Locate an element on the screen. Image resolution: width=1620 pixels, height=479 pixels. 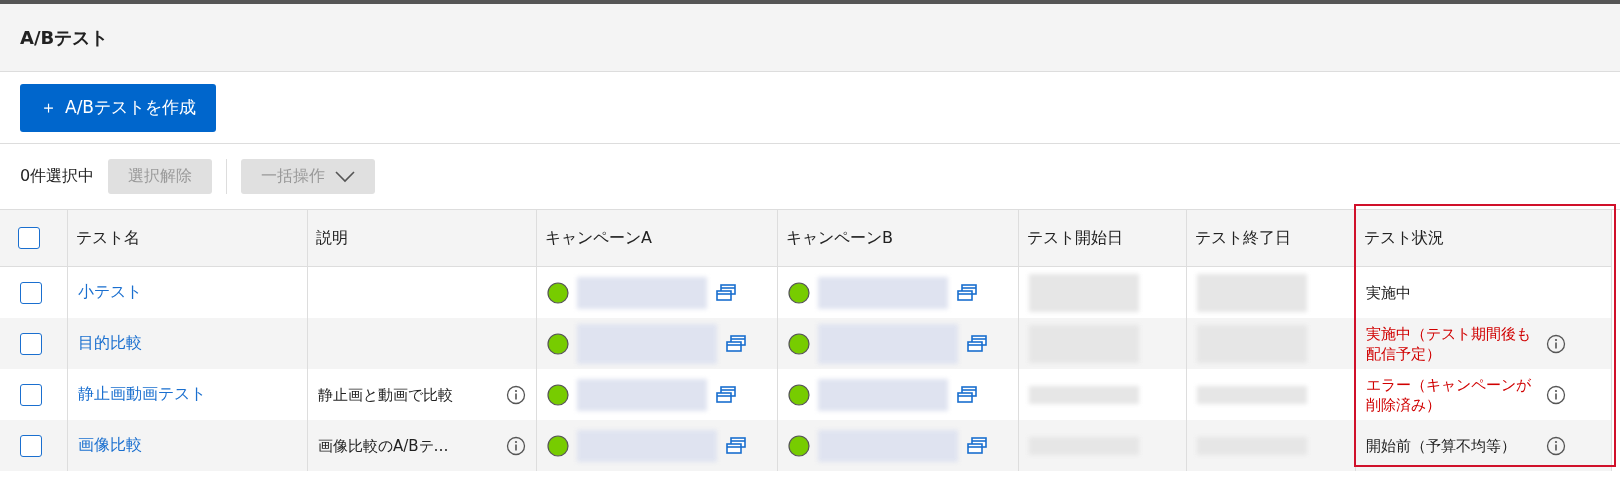
test-name-link: 静止画動画テスト is located at coordinates (142, 394).